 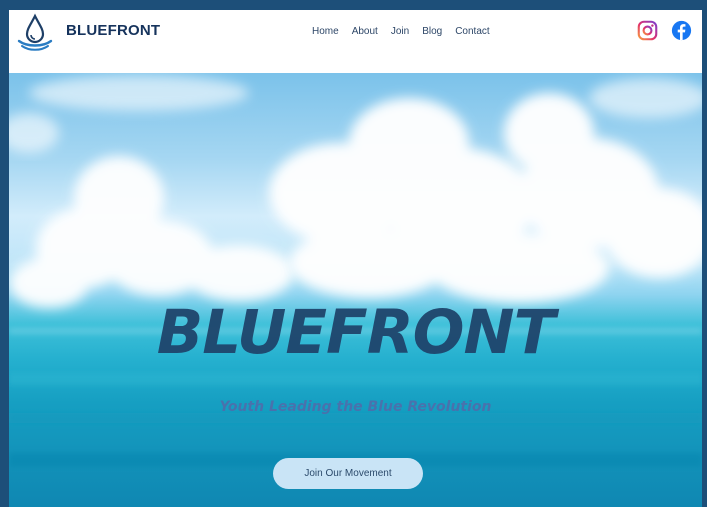 What do you see at coordinates (472, 31) in the screenshot?
I see `nav-contact: Contact` at bounding box center [472, 31].